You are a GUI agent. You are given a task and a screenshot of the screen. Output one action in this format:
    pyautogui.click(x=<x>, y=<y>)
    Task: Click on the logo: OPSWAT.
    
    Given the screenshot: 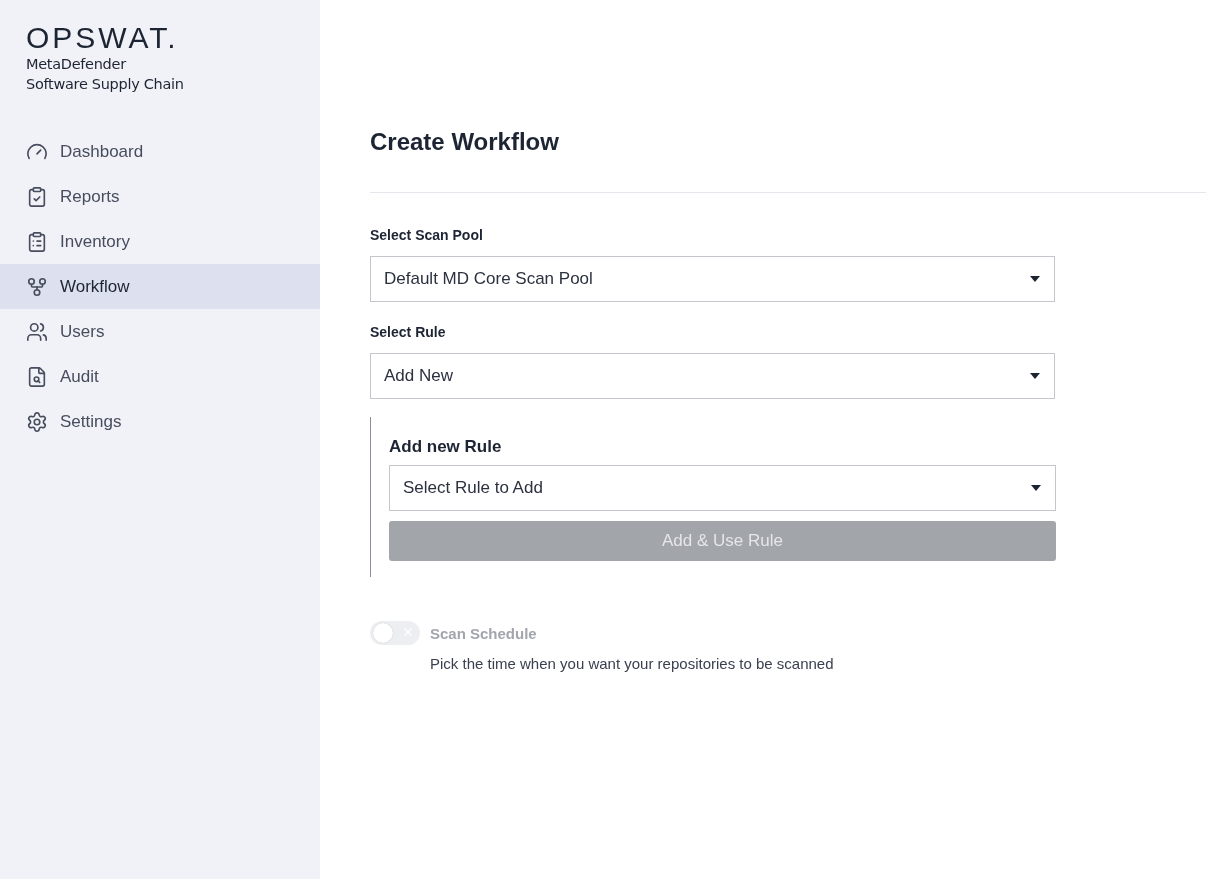 What is the action you would take?
    pyautogui.click(x=103, y=38)
    